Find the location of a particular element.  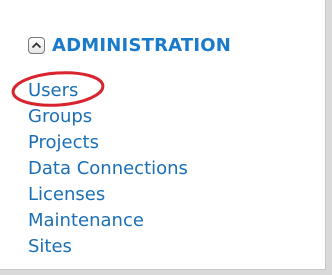

list-item: Projects is located at coordinates (108, 143).